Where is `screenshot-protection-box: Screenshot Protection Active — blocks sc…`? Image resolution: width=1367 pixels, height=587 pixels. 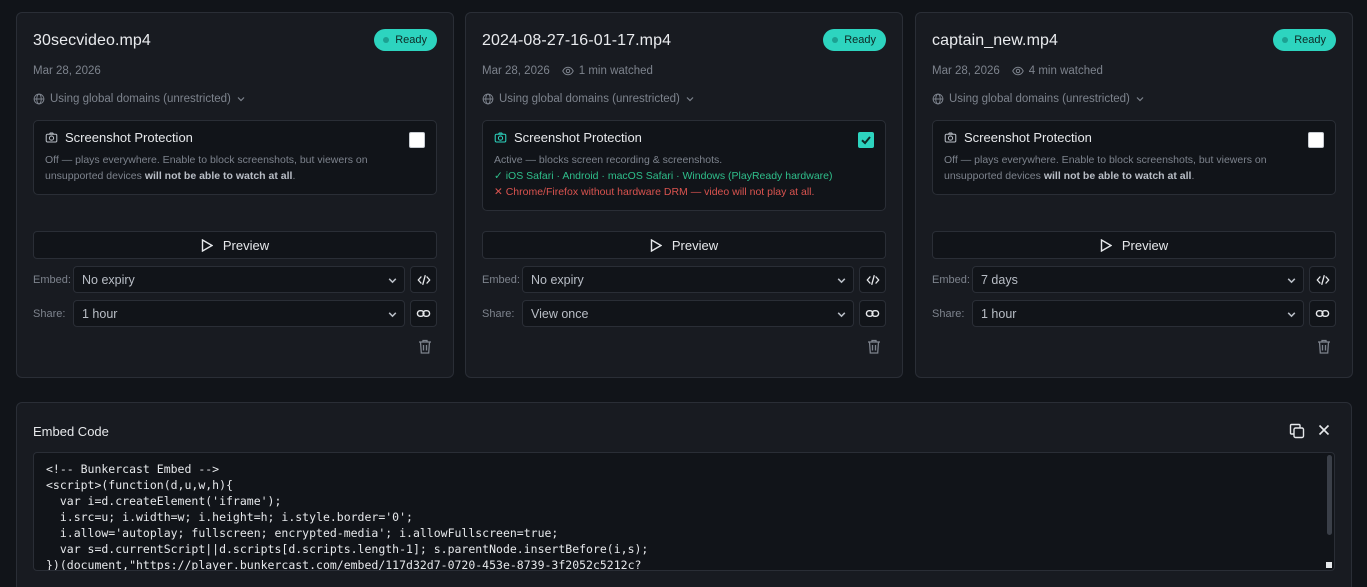
screenshot-protection-box: Screenshot Protection Active — blocks sc… is located at coordinates (684, 165).